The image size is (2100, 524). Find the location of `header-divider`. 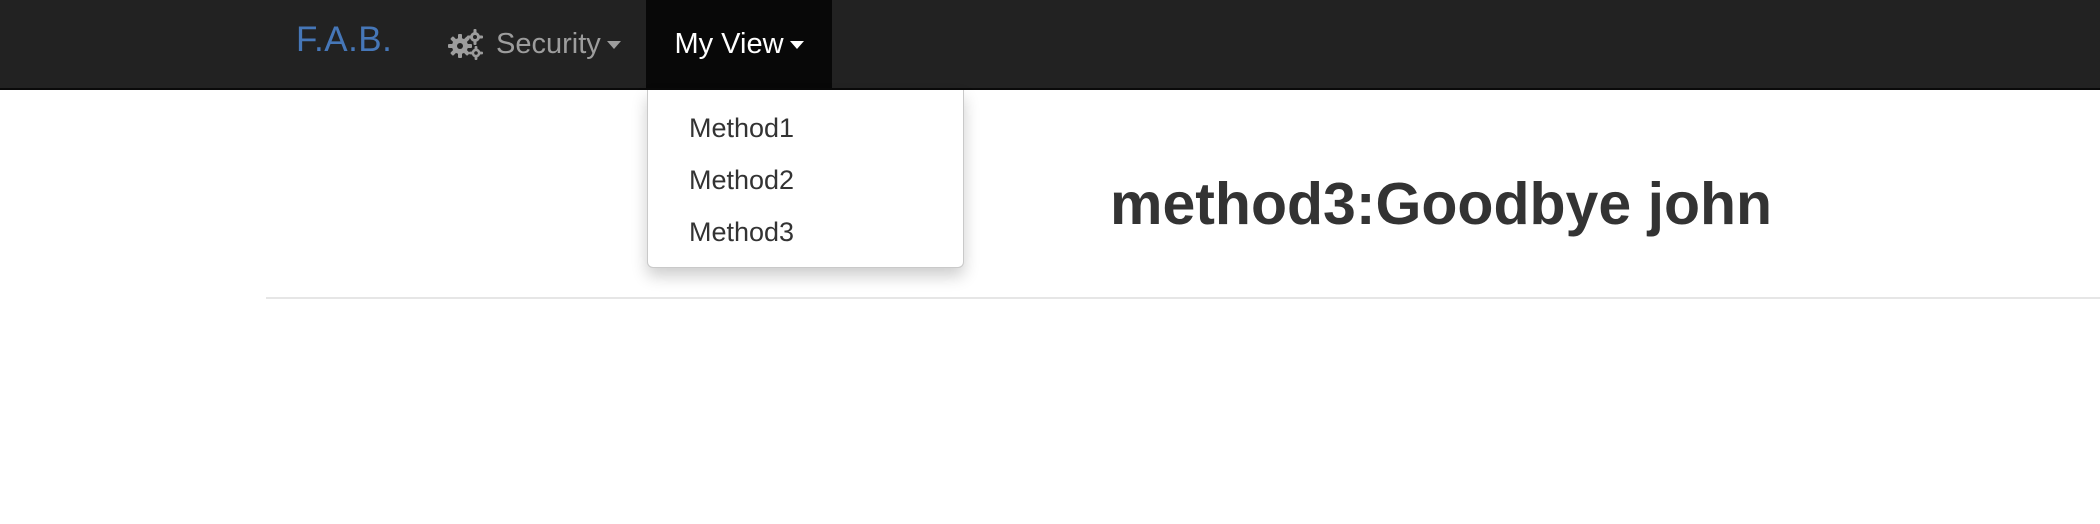

header-divider is located at coordinates (1183, 298).